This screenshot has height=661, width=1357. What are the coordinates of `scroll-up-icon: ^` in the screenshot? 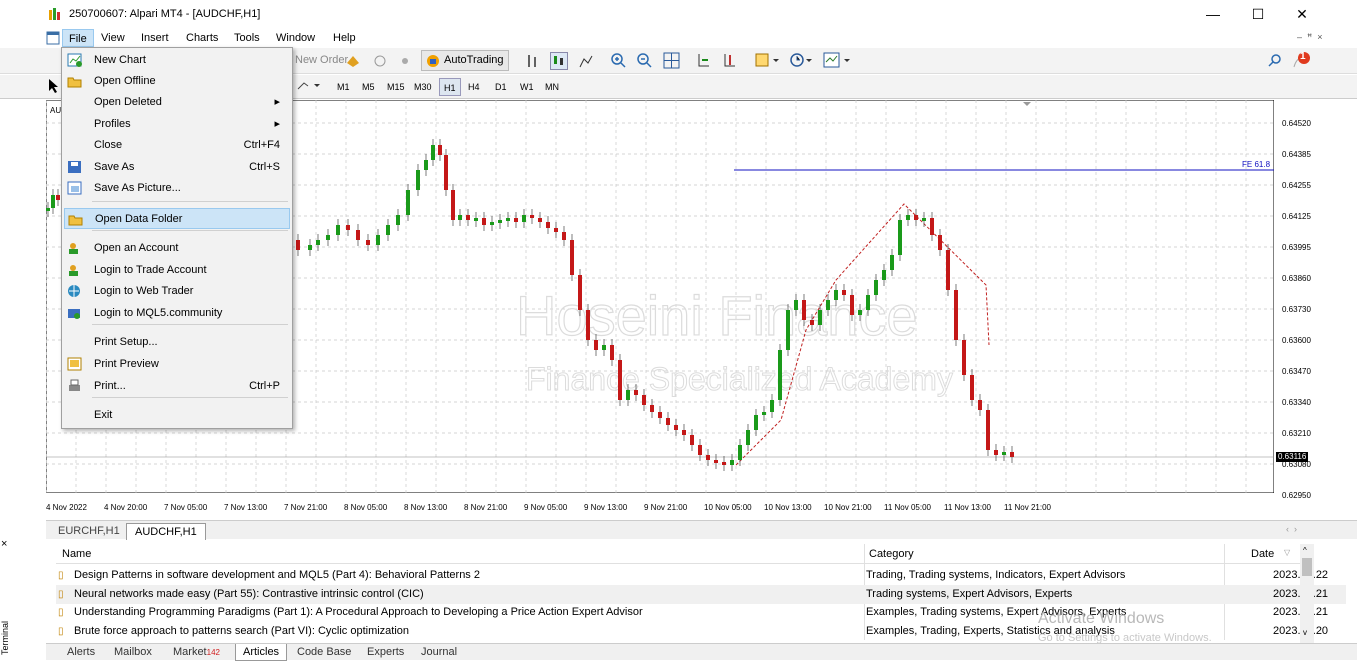 It's located at (1305, 550).